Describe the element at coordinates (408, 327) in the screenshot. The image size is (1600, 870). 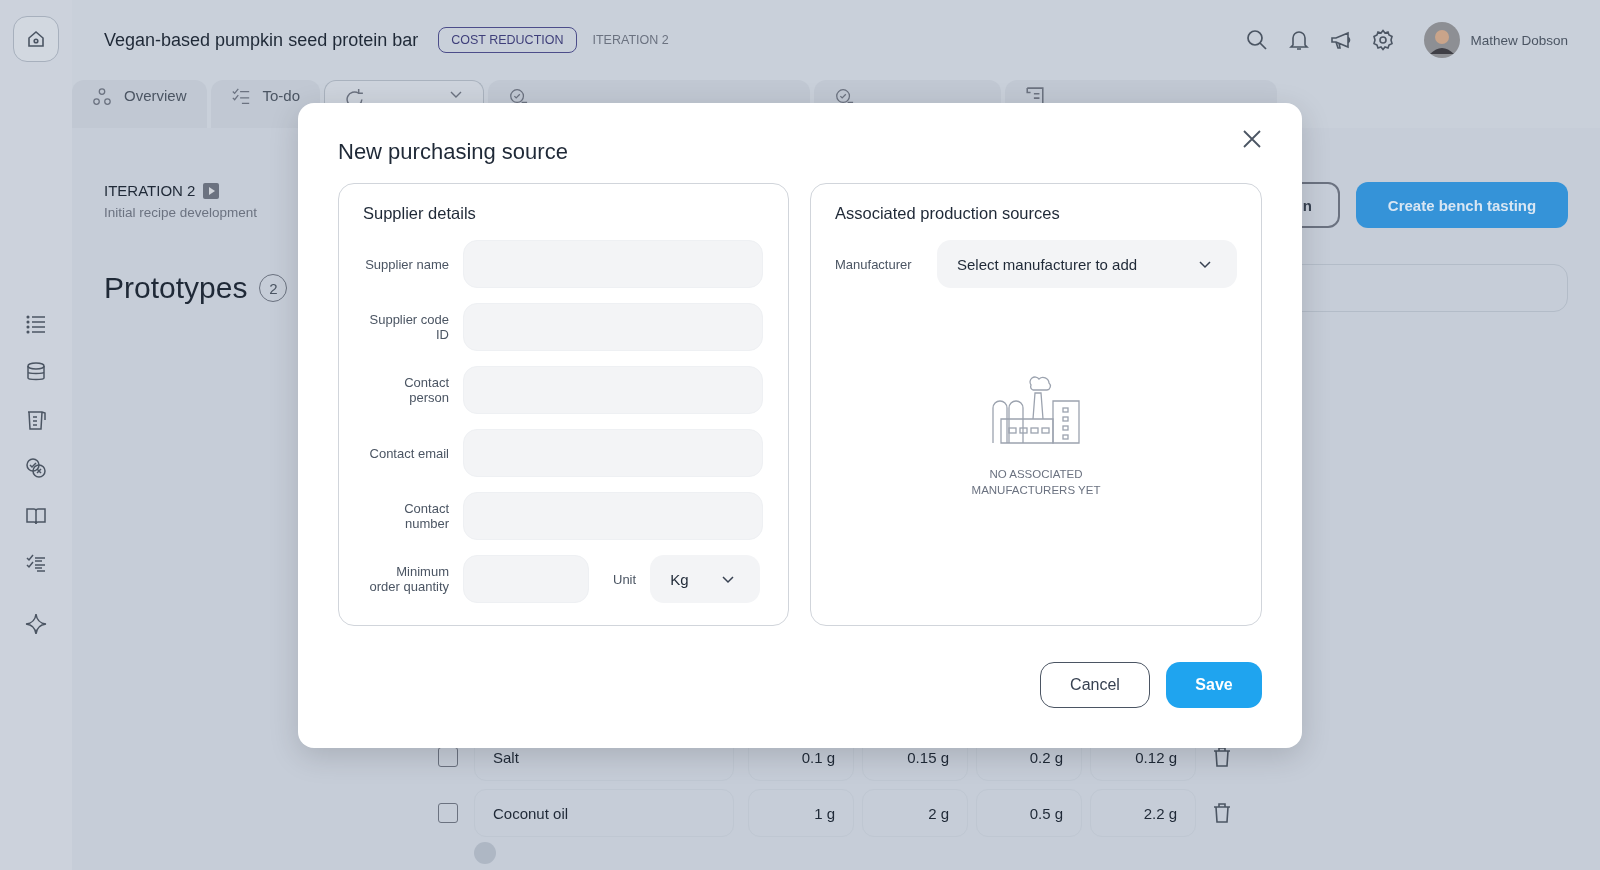
I see `field-label: Supplier code ID` at that location.